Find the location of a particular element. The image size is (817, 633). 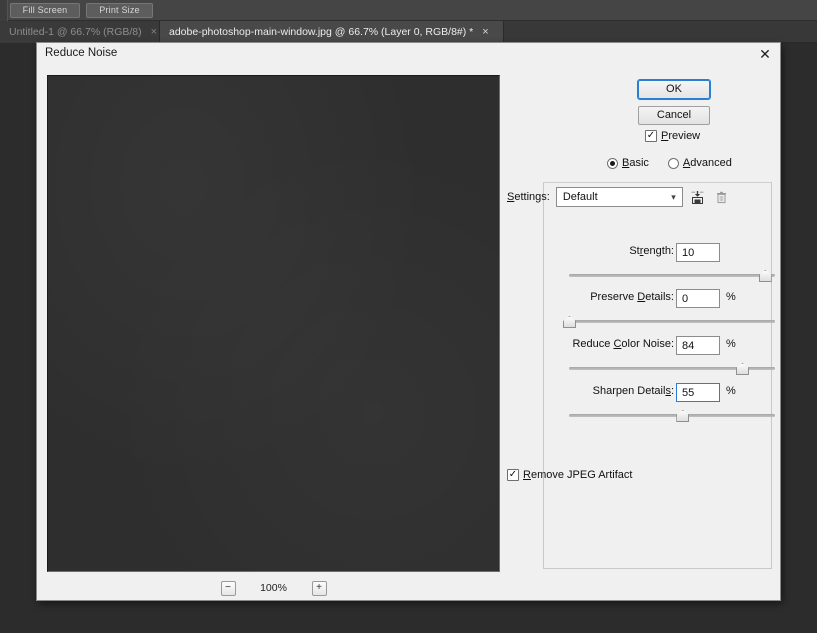

preview-zoom-controls: − 100% + is located at coordinates (273, 588).